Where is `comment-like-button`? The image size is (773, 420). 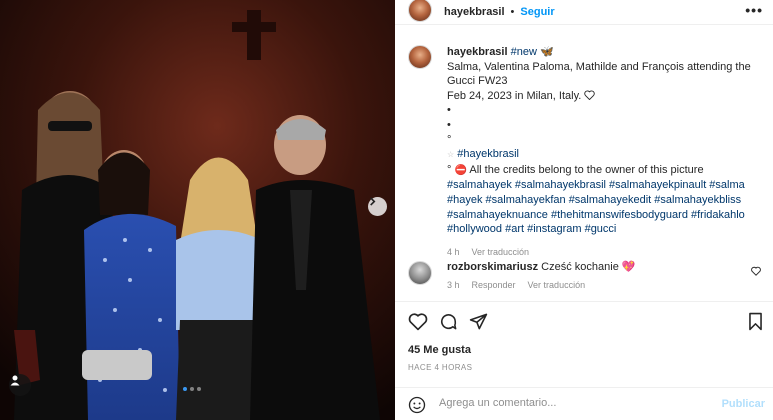 comment-like-button is located at coordinates (756, 272).